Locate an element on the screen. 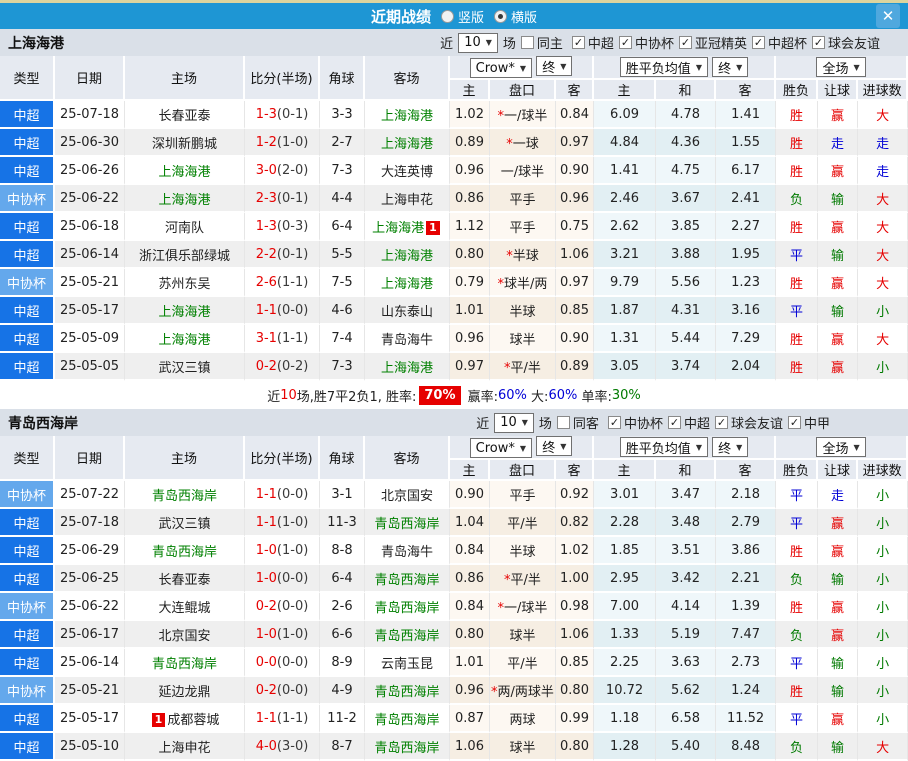 This screenshot has height=761, width=908. avg-home-cell: 4.84 is located at coordinates (625, 143).